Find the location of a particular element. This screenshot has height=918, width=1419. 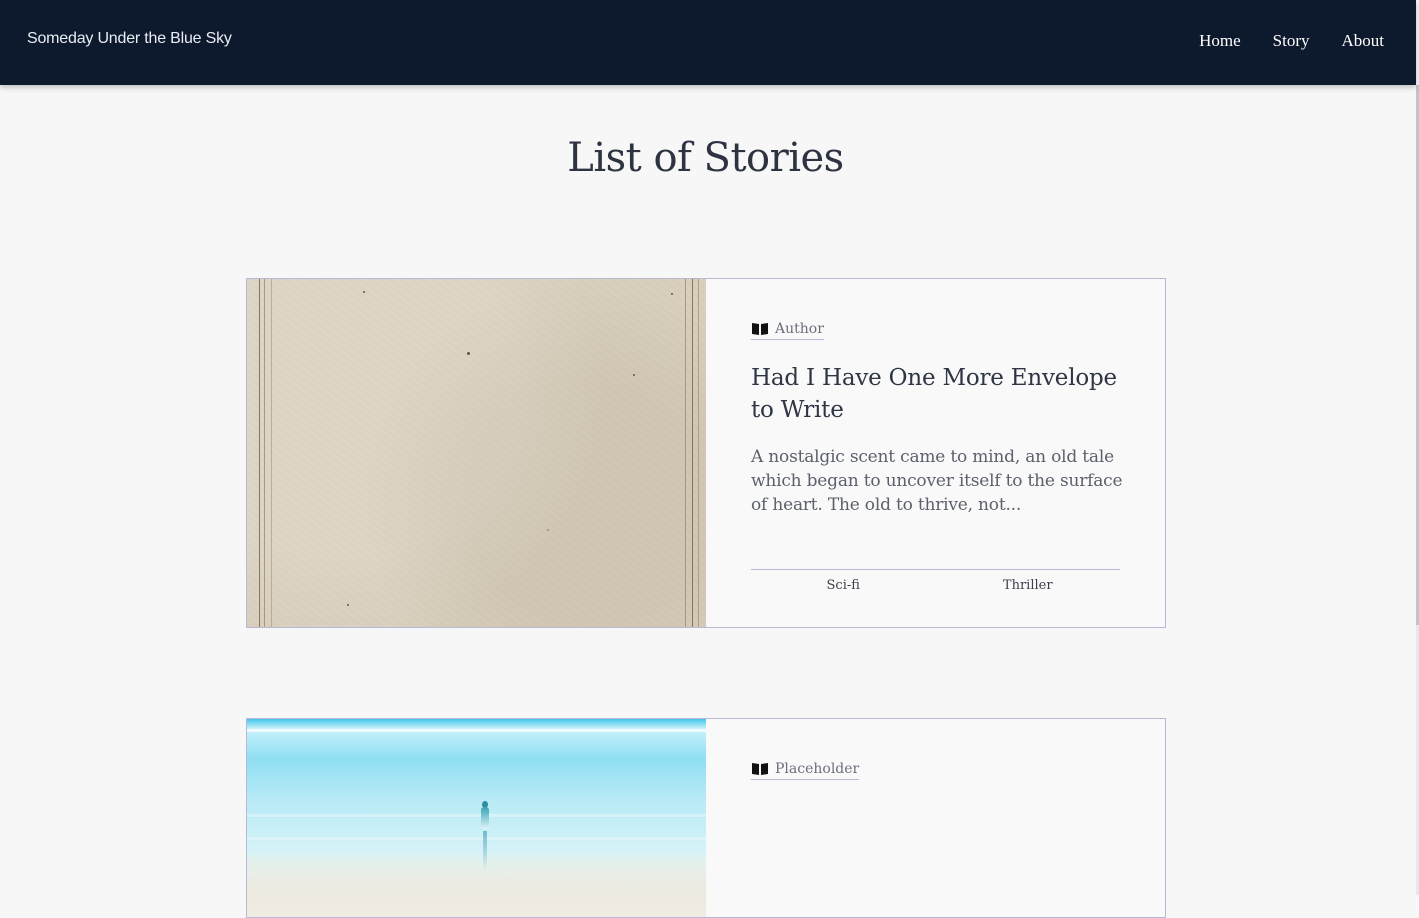

page-title: List of Stories is located at coordinates (705, 158).